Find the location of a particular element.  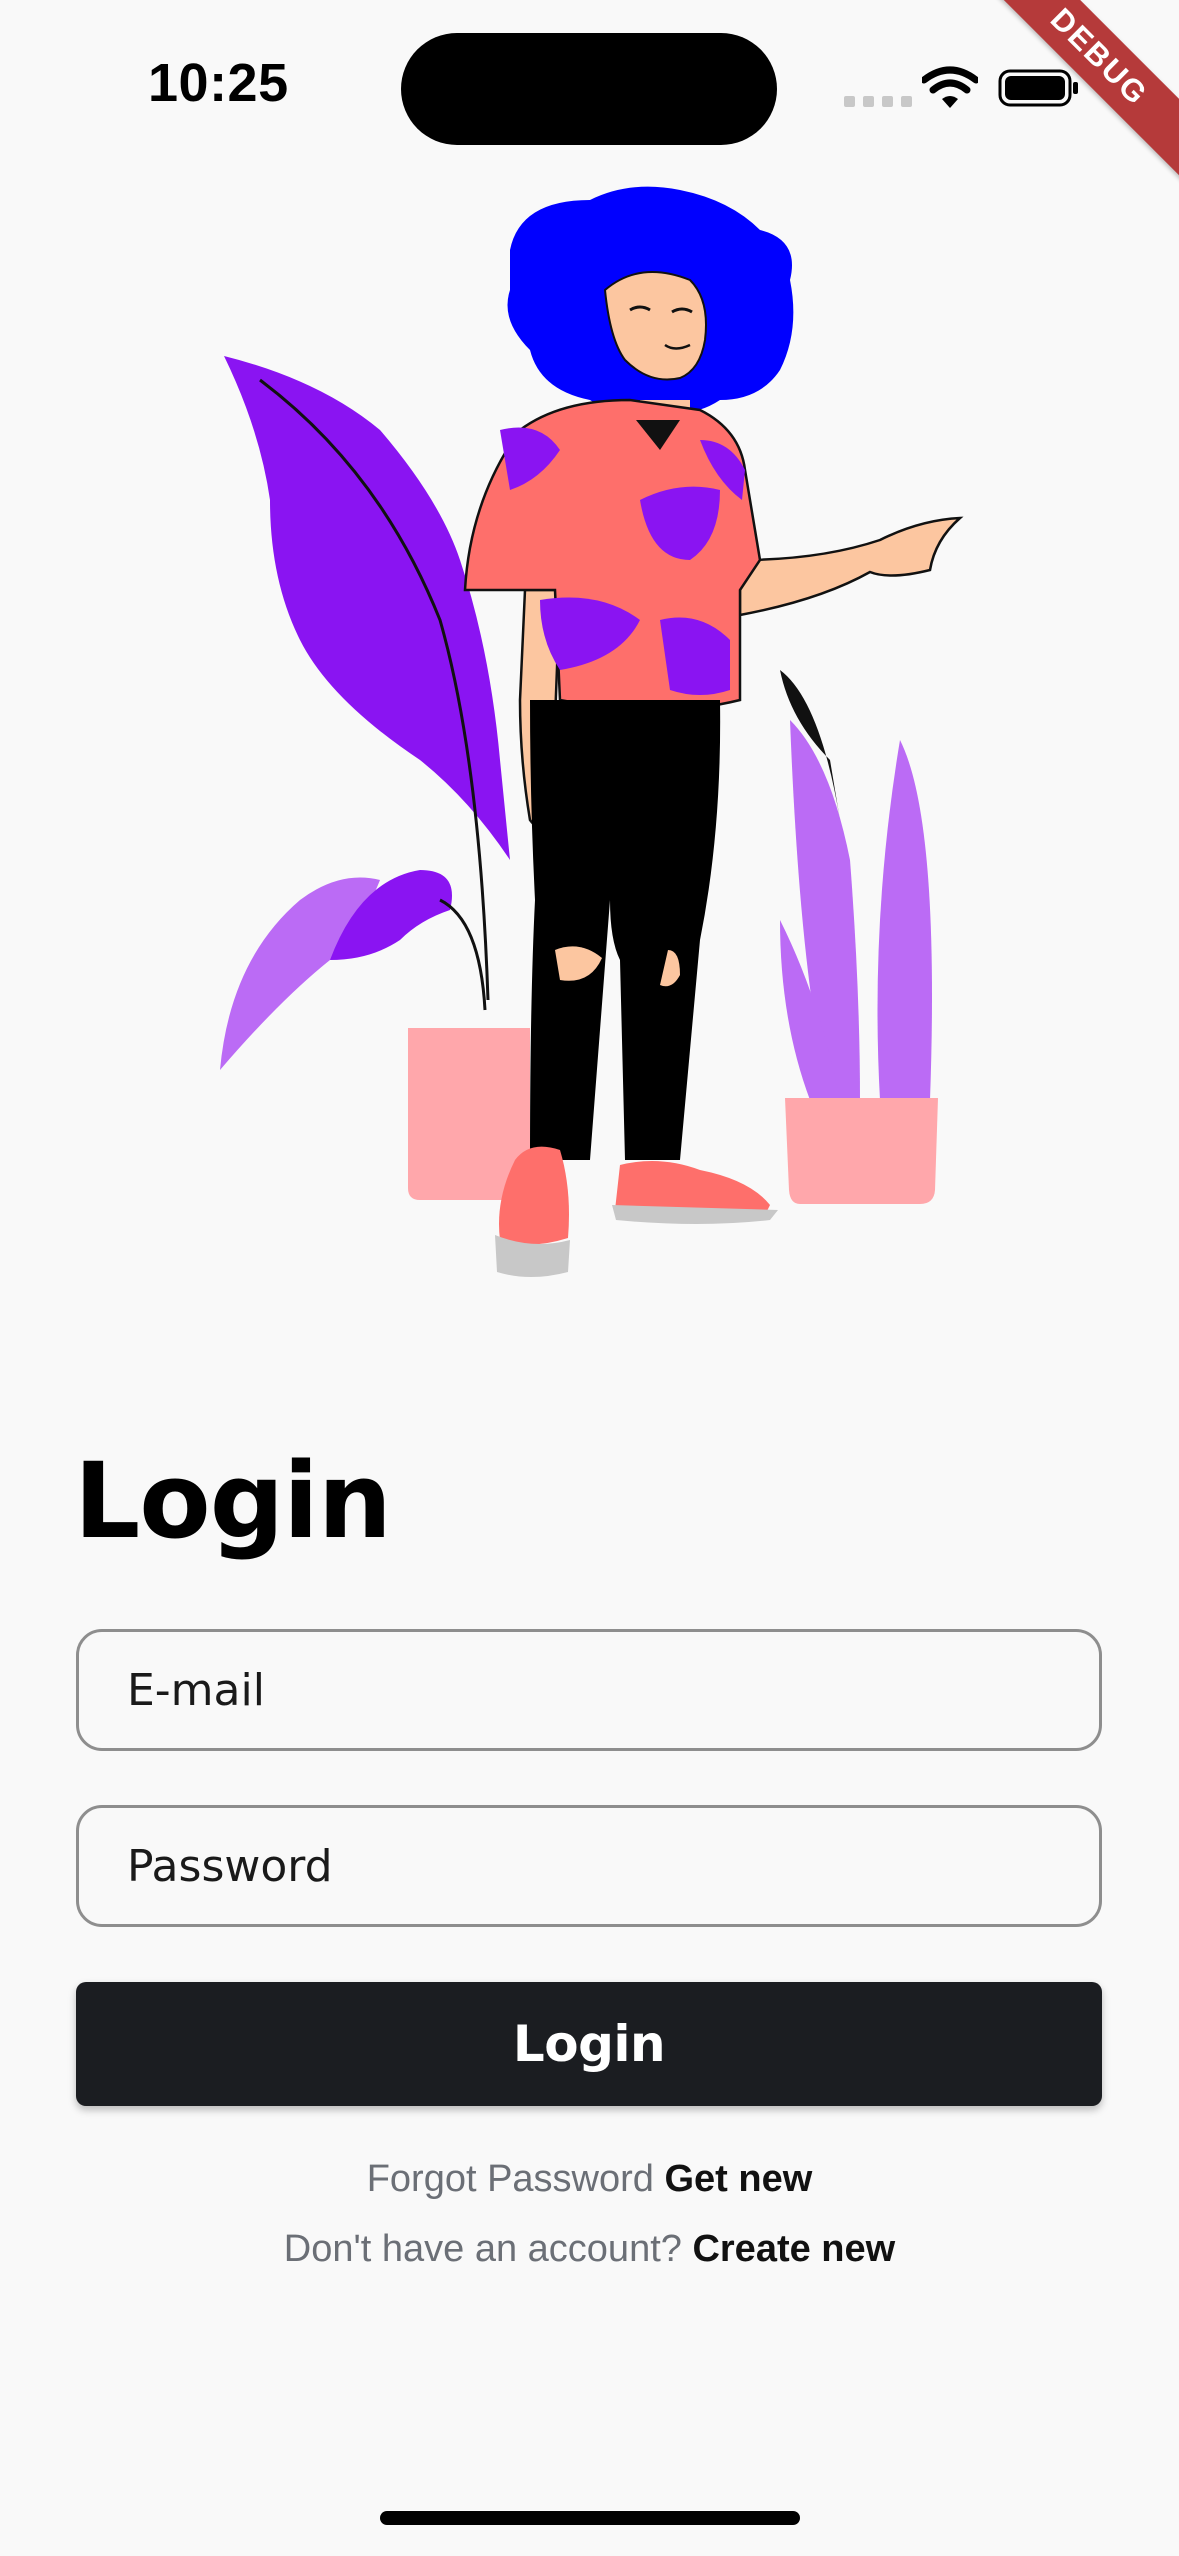

signup-prompt-text: Don't have an account? is located at coordinates (482, 2249).